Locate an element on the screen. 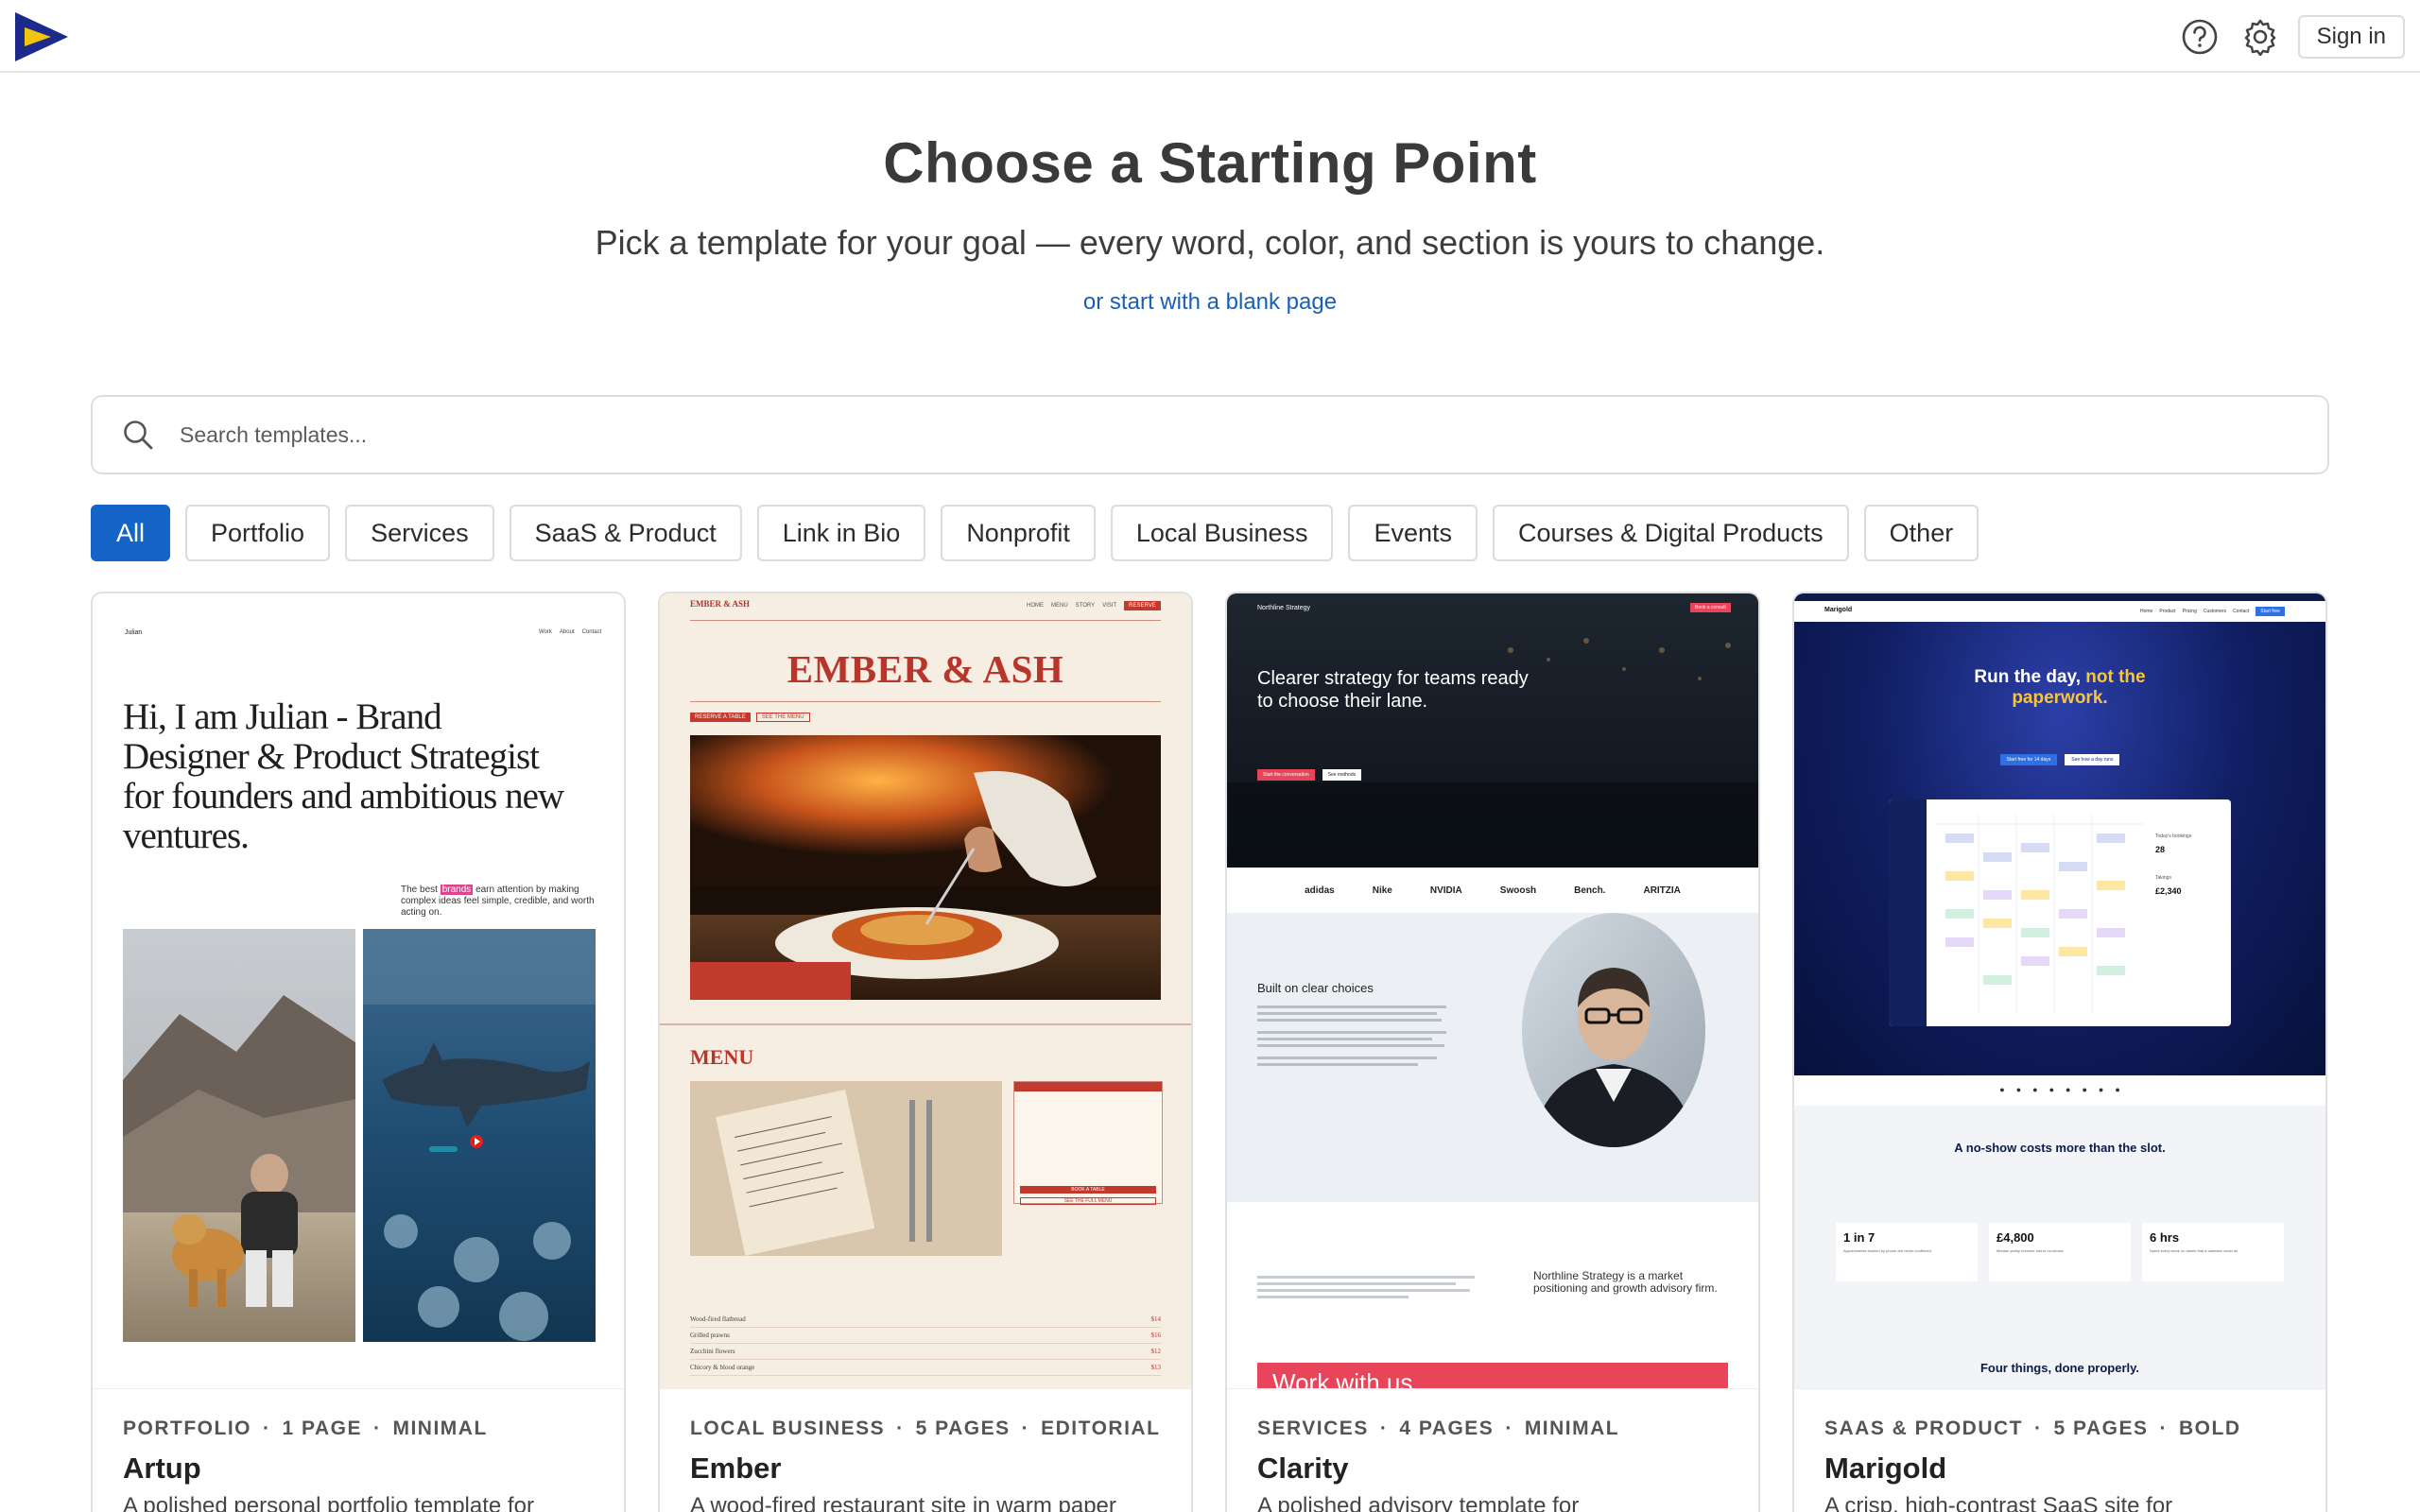 The width and height of the screenshot is (2420, 1512). preview-nav-item: About is located at coordinates (567, 632).